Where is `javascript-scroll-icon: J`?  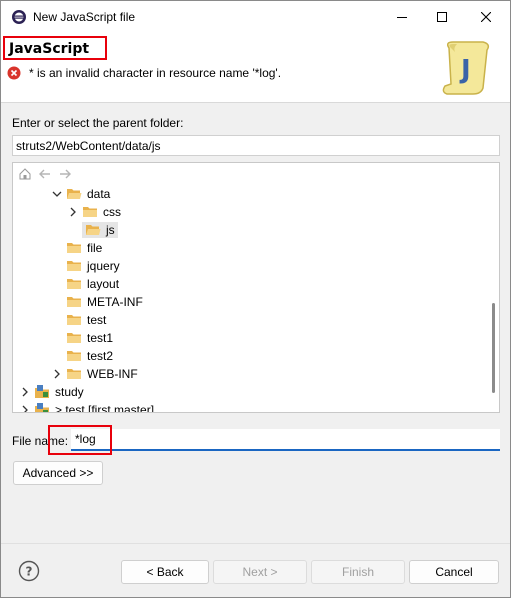 javascript-scroll-icon: J is located at coordinates (466, 68).